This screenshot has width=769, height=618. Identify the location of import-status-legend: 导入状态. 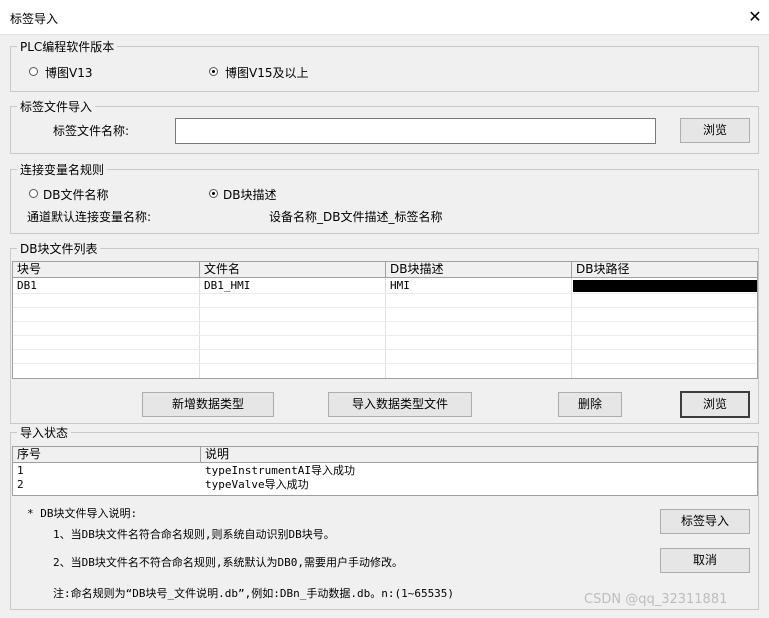
(44, 432).